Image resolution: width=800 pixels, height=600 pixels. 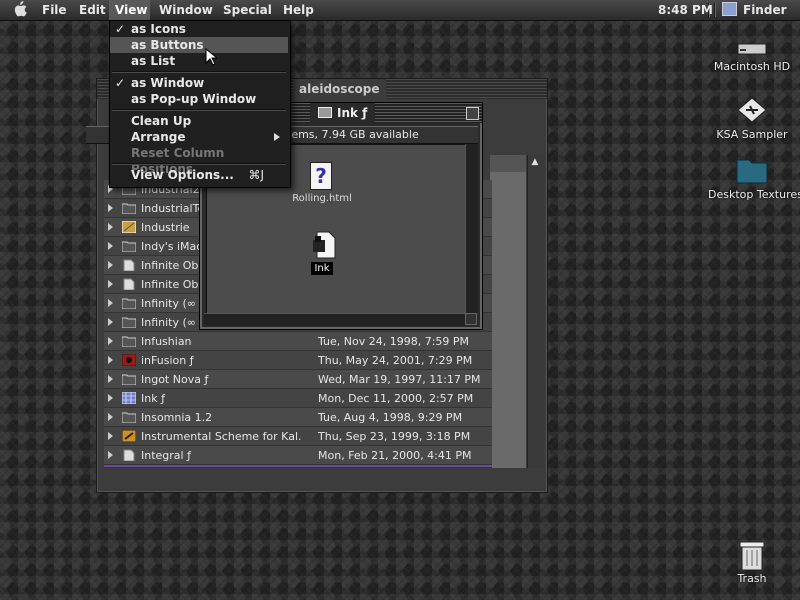 What do you see at coordinates (535, 311) in the screenshot?
I see `kaleidoscope-vertical-scrollbar` at bounding box center [535, 311].